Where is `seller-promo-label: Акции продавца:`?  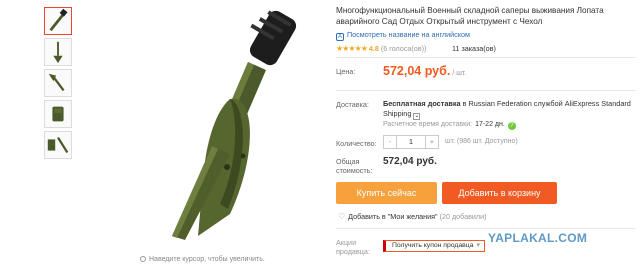 seller-promo-label: Акции продавца: is located at coordinates (353, 247).